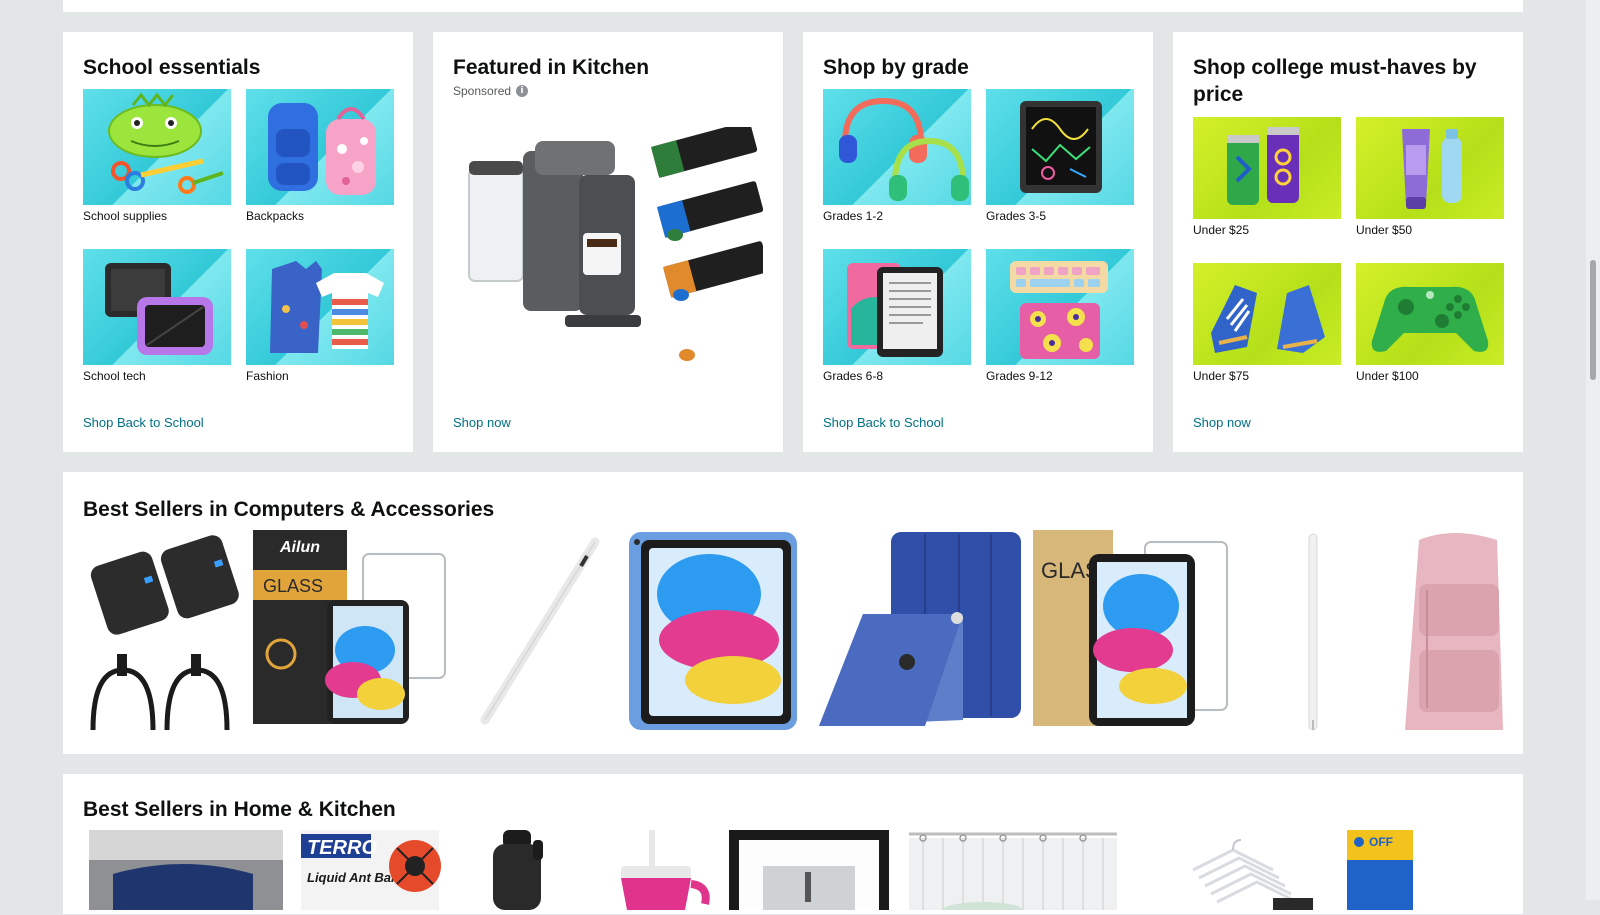 The image size is (1600, 915). What do you see at coordinates (853, 216) in the screenshot?
I see `tile-label: Grades 1-2` at bounding box center [853, 216].